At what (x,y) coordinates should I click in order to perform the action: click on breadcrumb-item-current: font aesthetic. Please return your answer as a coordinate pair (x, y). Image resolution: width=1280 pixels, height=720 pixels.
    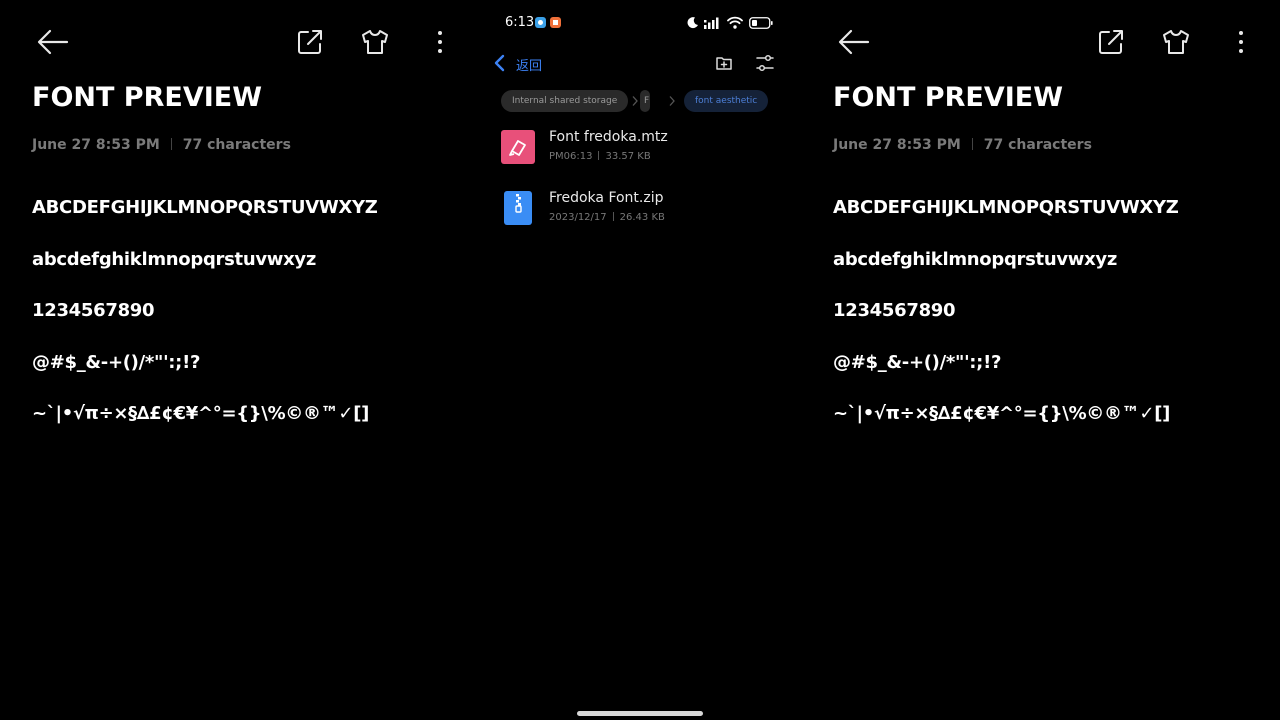
    Looking at the image, I should click on (726, 101).